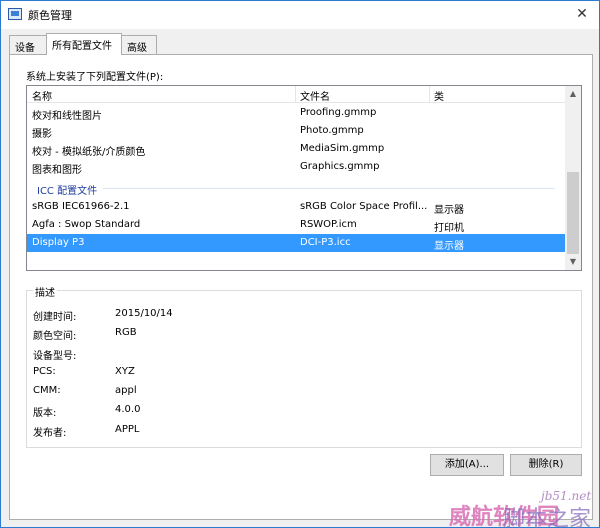 The height and width of the screenshot is (528, 600). Describe the element at coordinates (296, 113) in the screenshot. I see `list-item: 校对和线性图片 Proofing.gmmp` at that location.